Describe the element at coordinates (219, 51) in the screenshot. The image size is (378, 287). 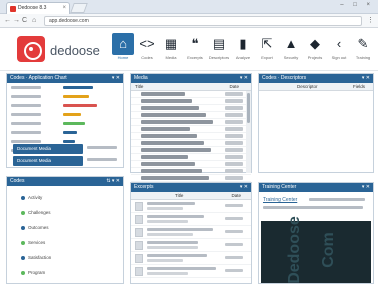
I see `toolbar-descriptors-button: ▤ Descriptors` at that location.